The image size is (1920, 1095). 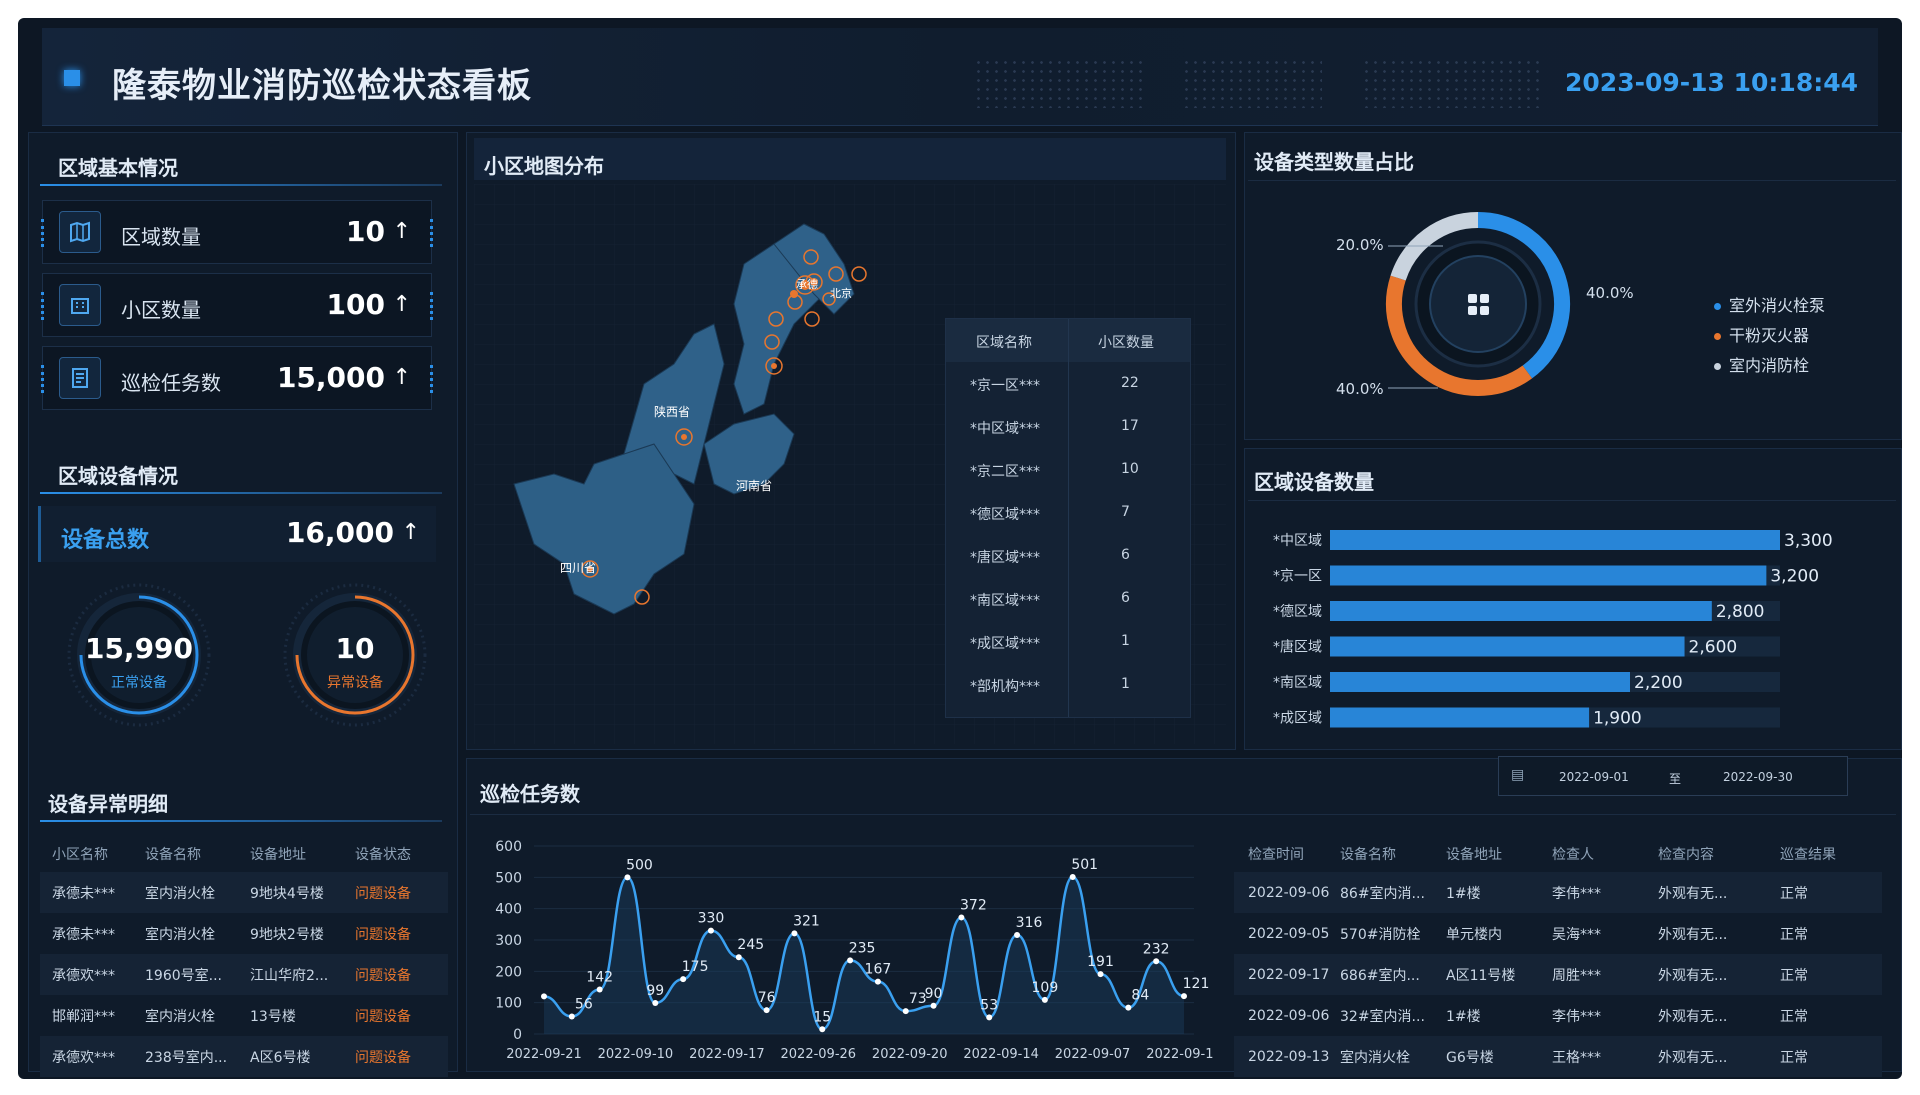 What do you see at coordinates (180, 1016) in the screenshot?
I see `table-cell: 室内消火栓` at bounding box center [180, 1016].